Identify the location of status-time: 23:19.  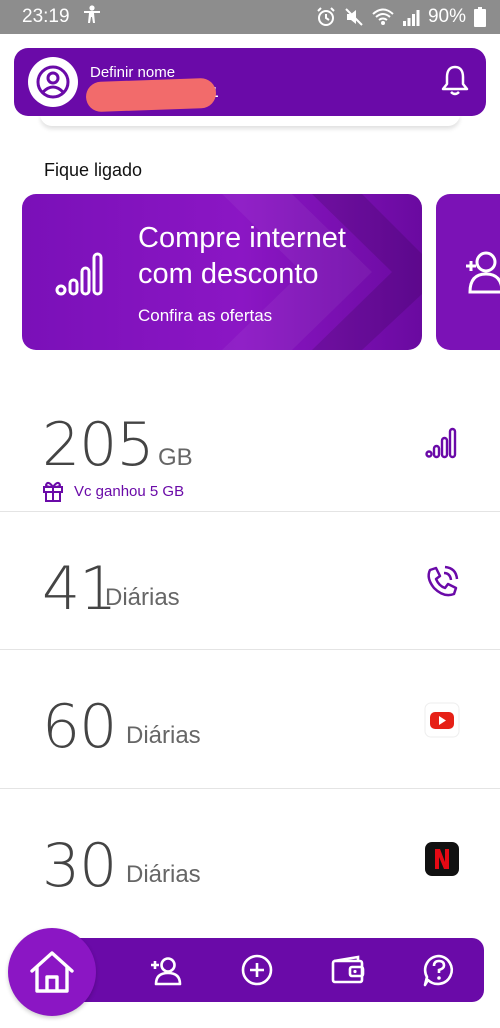
(46, 16).